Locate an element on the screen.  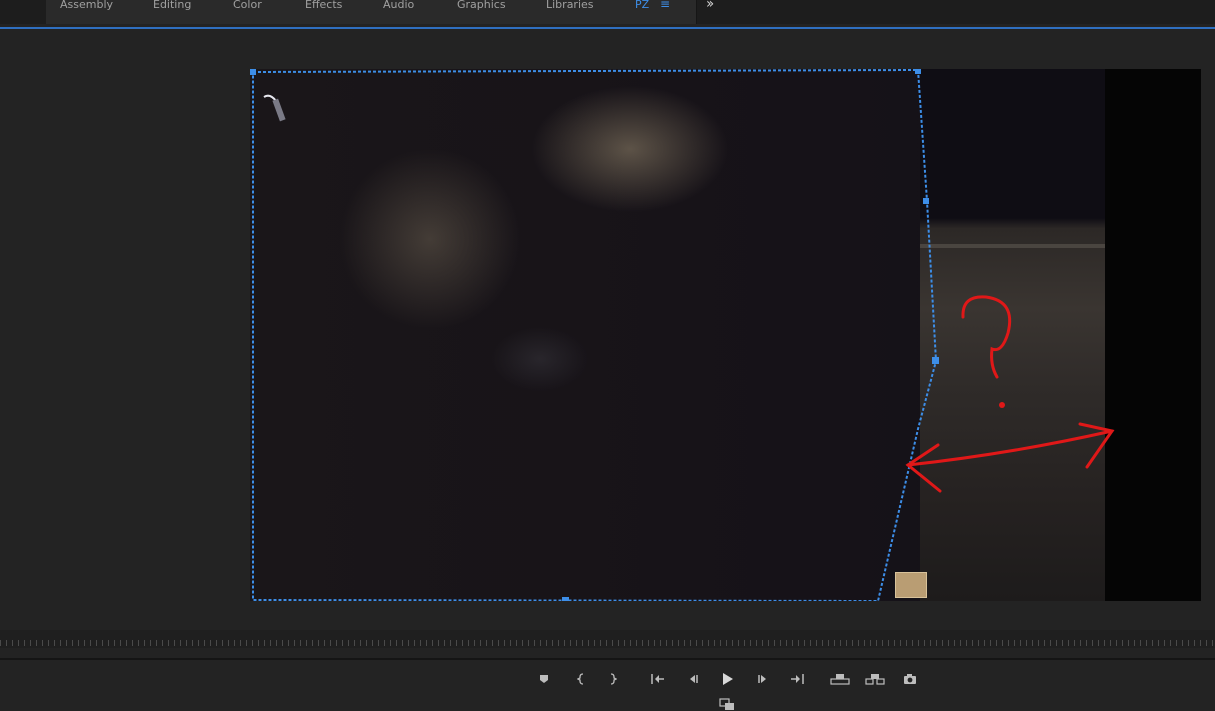
handle-bottom is located at coordinates (565, 599).